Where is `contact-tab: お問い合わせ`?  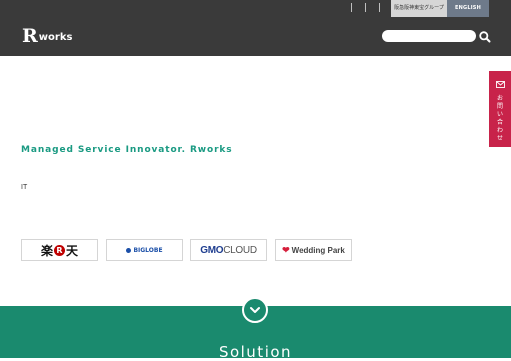
contact-tab: お問い合わせ is located at coordinates (500, 109).